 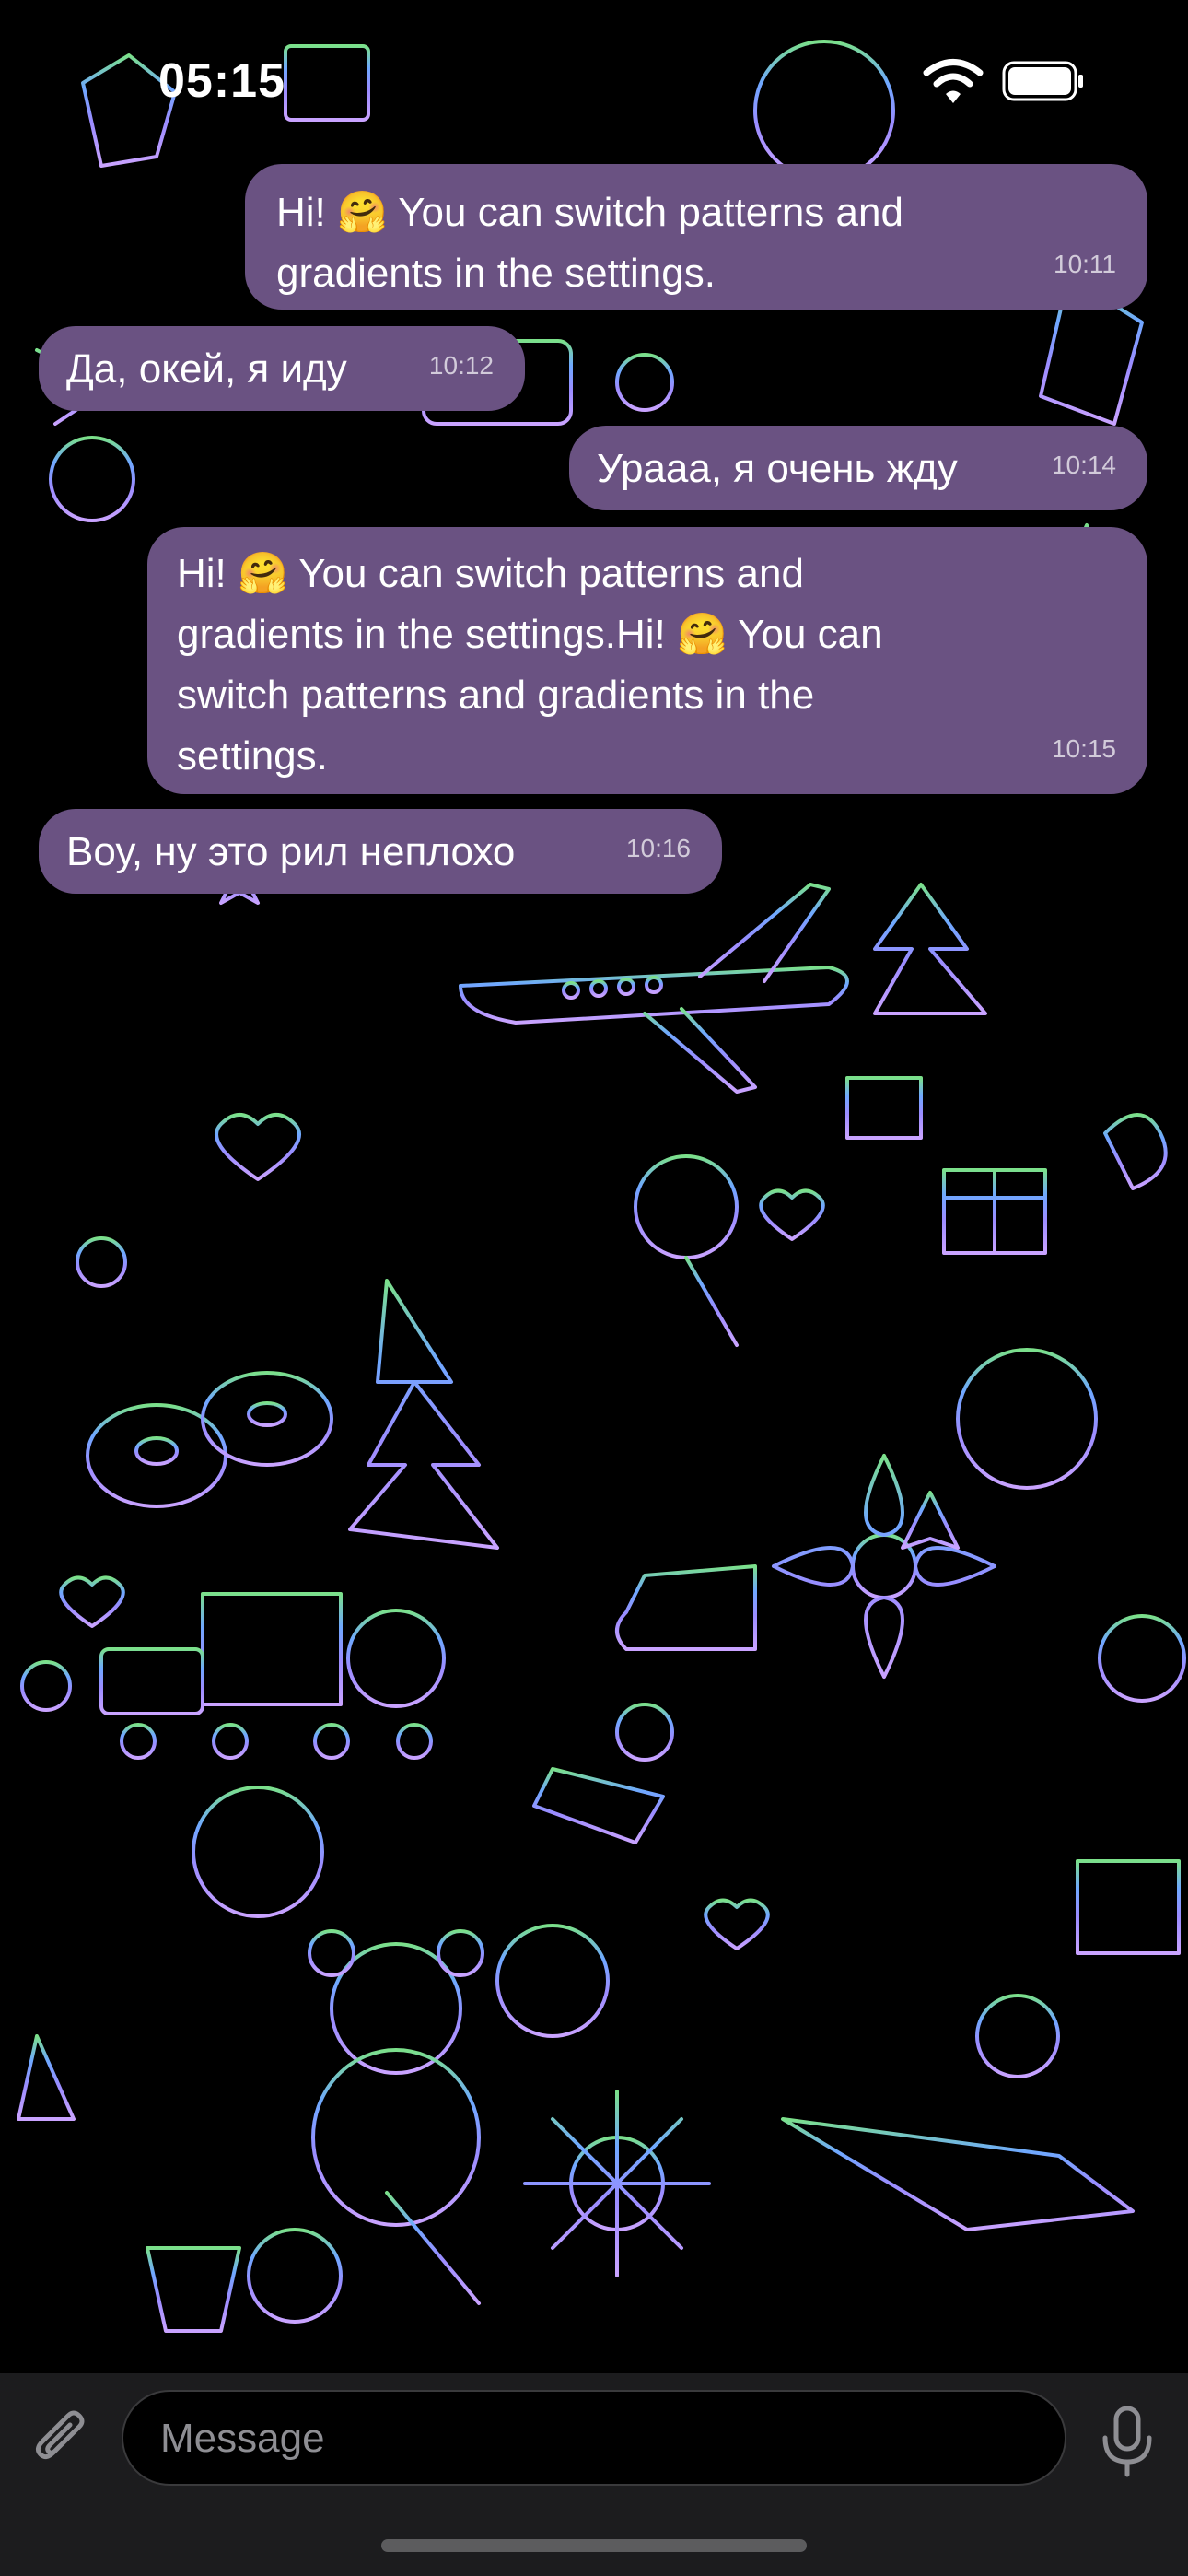 I want to click on message-bubble-outgoing: Урааа, я очень жду 10:14, so click(x=858, y=468).